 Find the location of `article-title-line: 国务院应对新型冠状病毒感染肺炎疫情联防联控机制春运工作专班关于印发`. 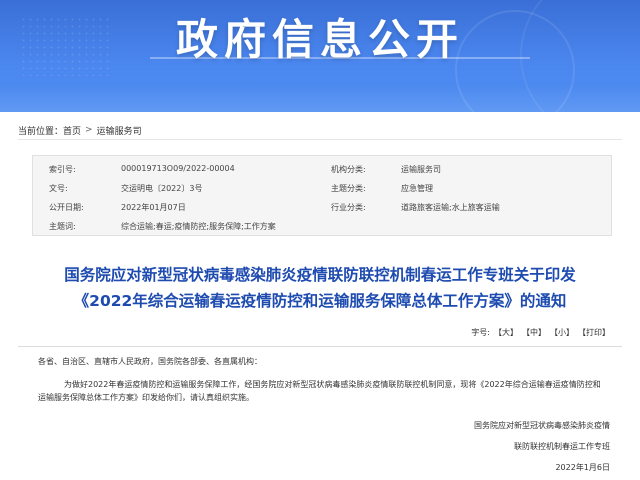

article-title-line: 国务院应对新型冠状病毒感染肺炎疫情联防联控机制春运工作专班关于印发 is located at coordinates (320, 275).